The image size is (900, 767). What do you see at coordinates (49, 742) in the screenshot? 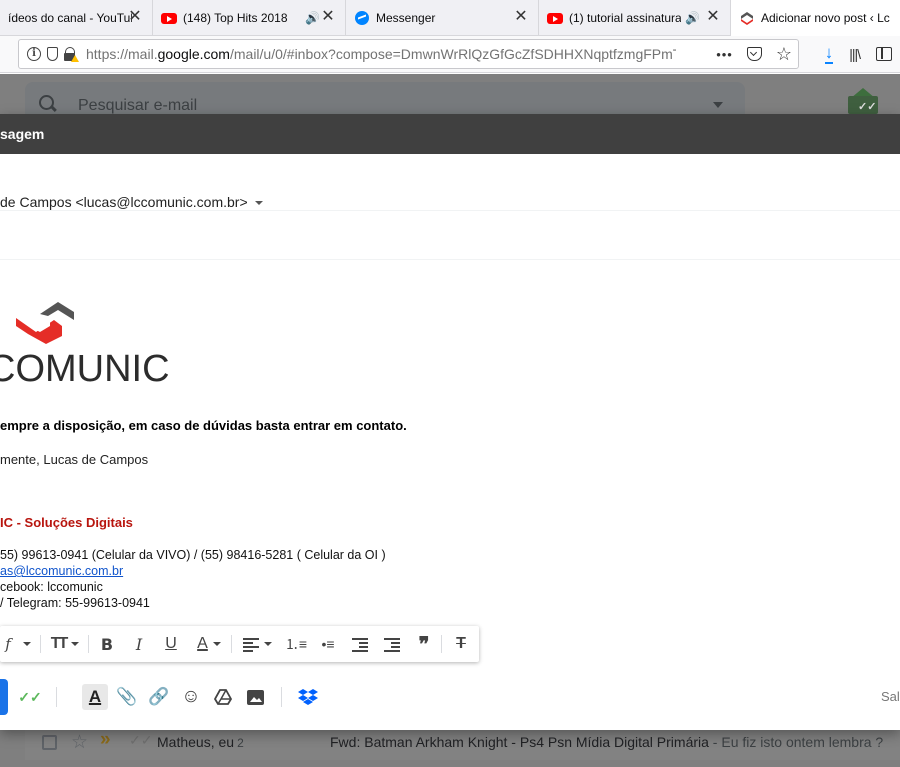
I see `row-checkbox` at bounding box center [49, 742].